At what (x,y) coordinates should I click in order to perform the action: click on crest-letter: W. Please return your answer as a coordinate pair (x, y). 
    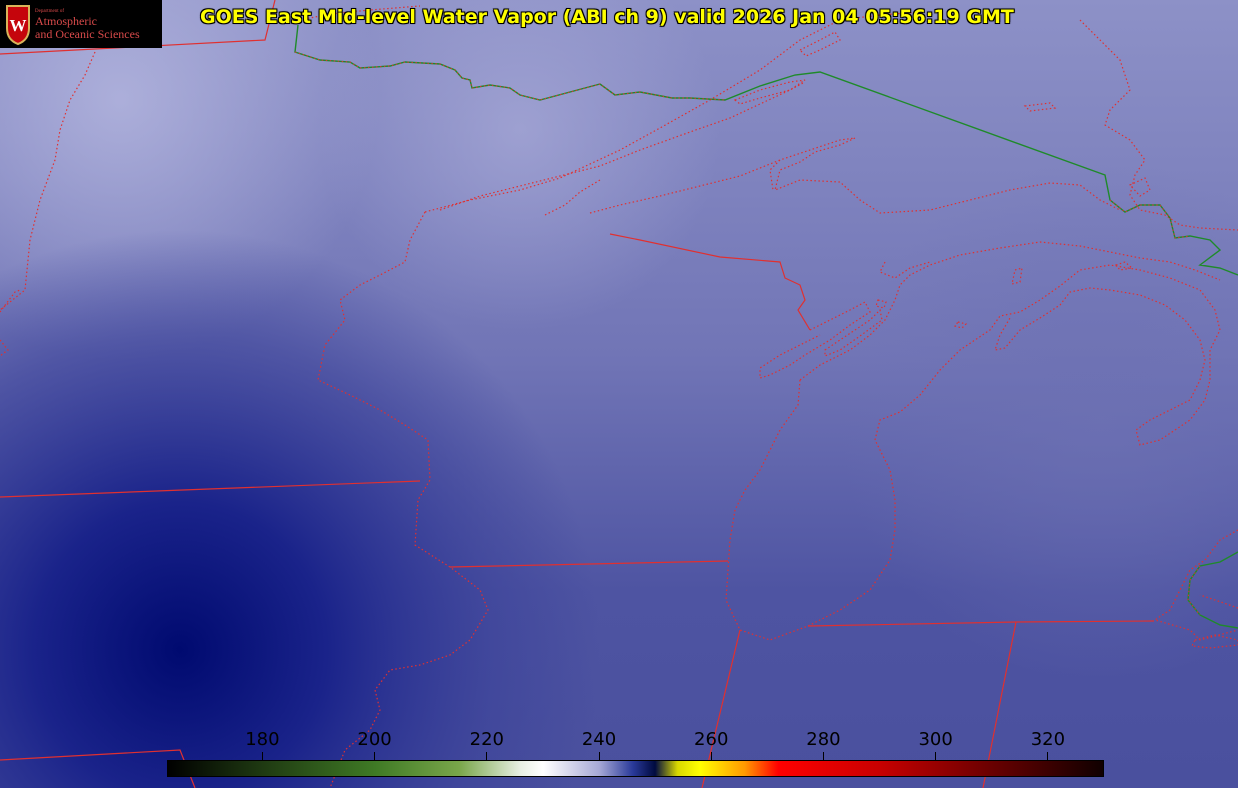
    Looking at the image, I should click on (18, 25).